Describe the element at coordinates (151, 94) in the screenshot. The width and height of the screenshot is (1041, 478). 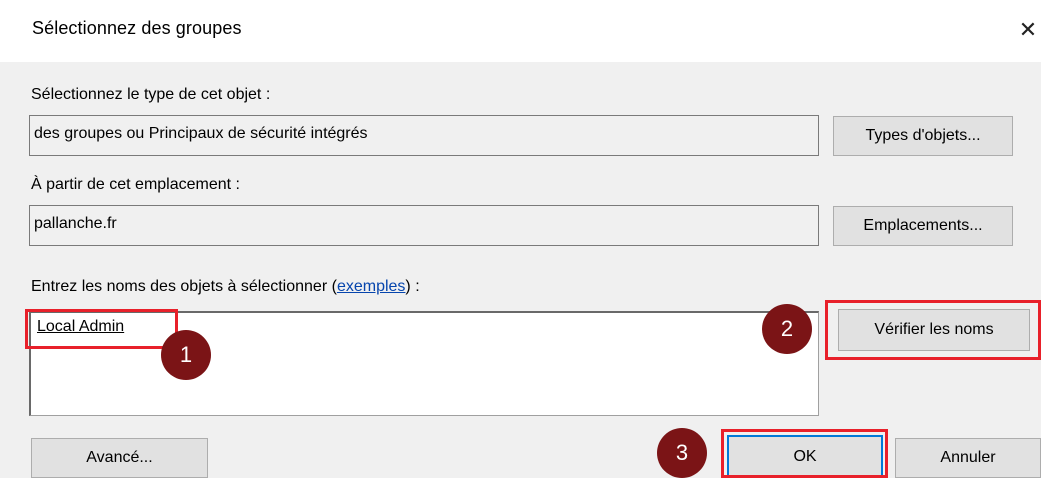
I see `object-type-label: Sélectionnez le type de cet objet :` at that location.